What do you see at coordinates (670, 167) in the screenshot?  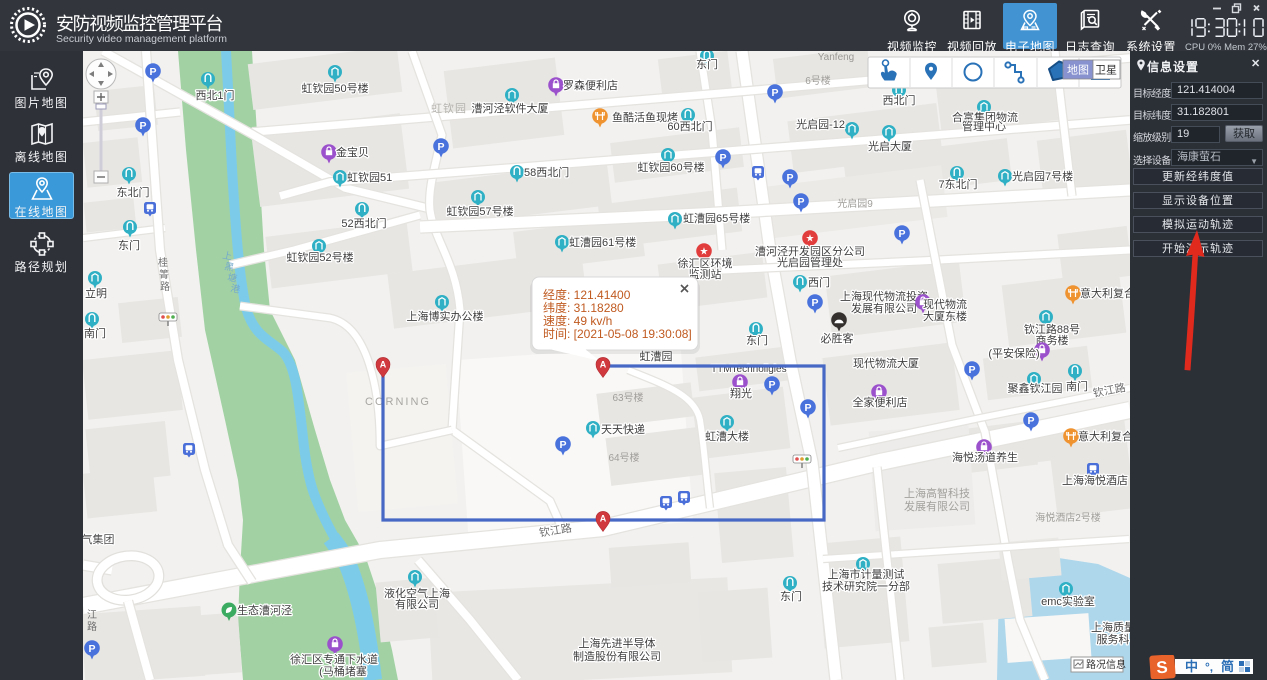 I see `svg-text: 虹钦园60号楼` at bounding box center [670, 167].